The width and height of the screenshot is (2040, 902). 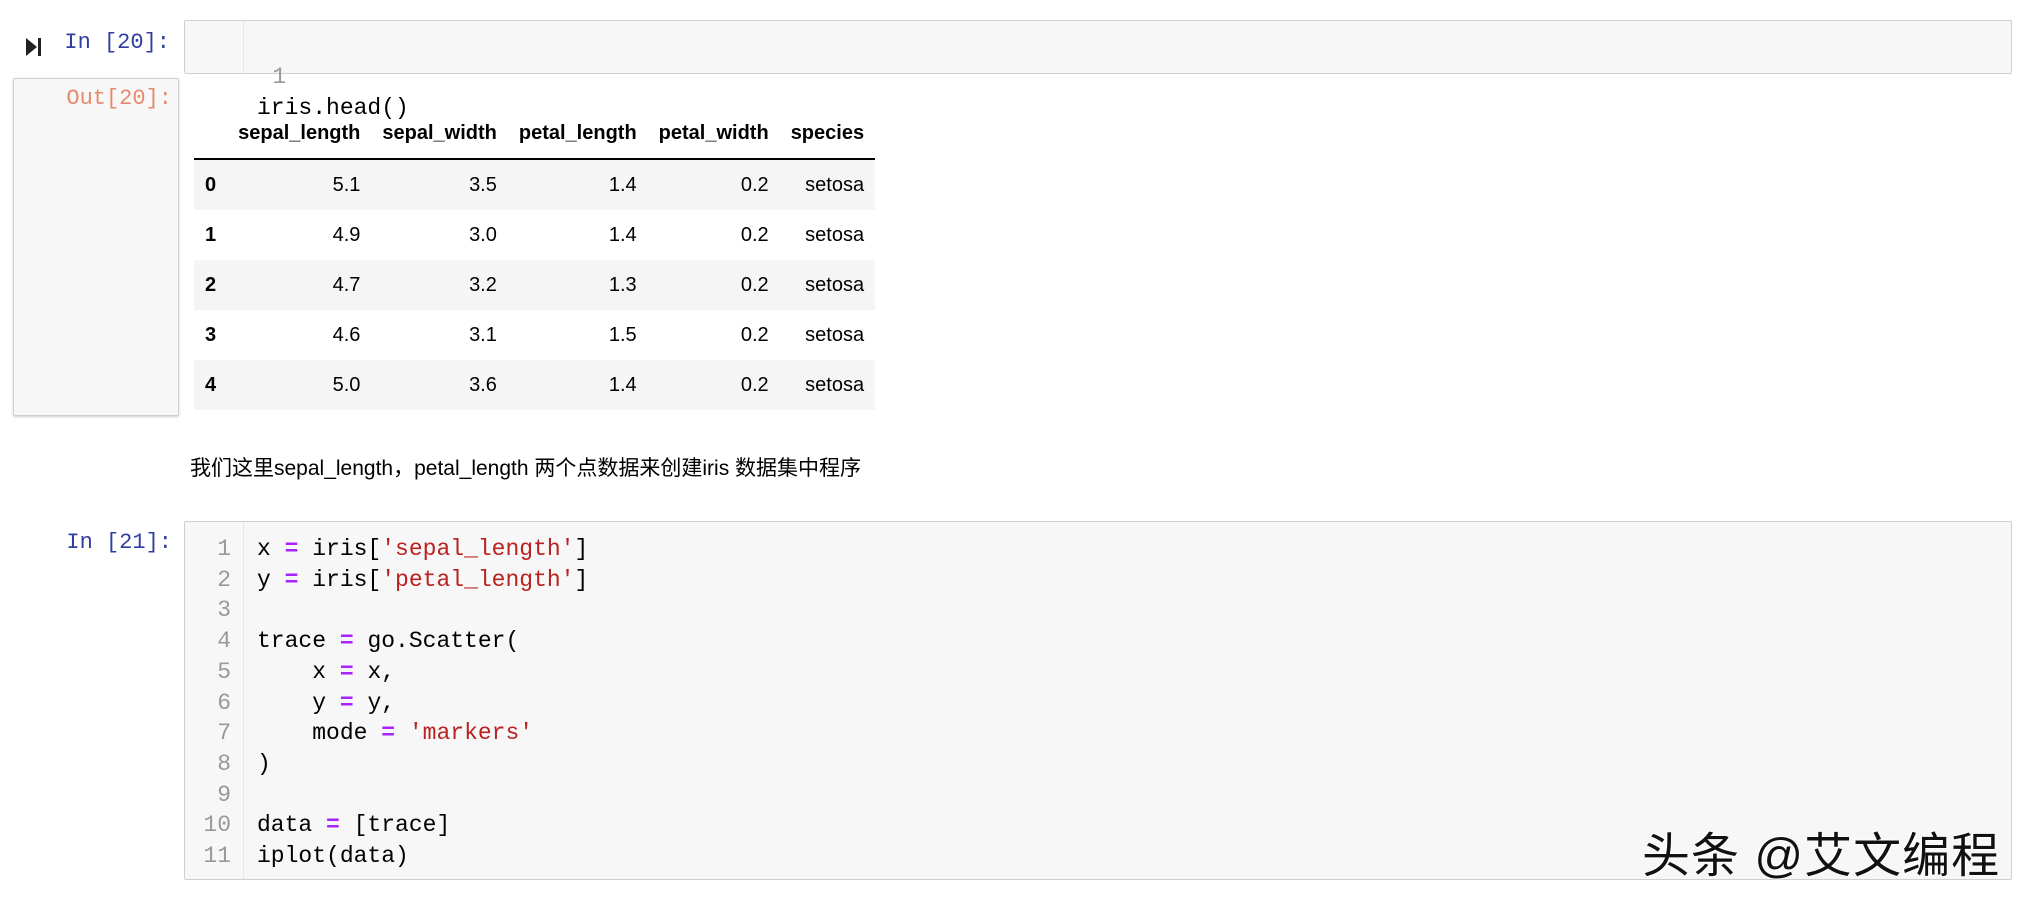 I want to click on column-header: sepal_length, so click(x=299, y=134).